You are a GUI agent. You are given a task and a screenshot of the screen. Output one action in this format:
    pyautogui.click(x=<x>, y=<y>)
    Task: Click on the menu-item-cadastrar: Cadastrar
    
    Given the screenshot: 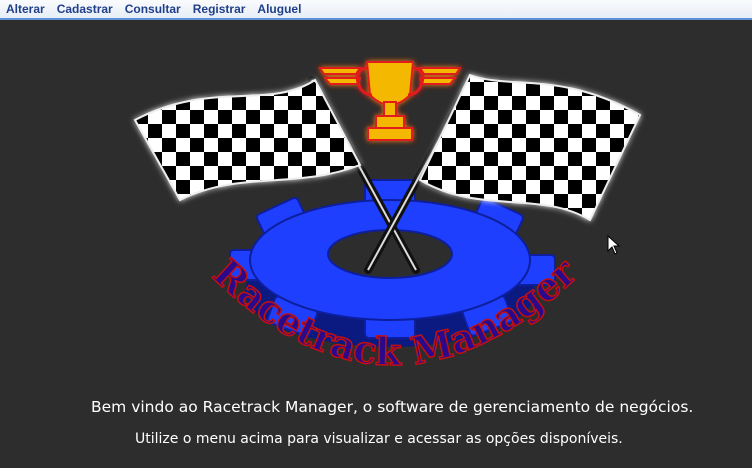 What is the action you would take?
    pyautogui.click(x=85, y=9)
    